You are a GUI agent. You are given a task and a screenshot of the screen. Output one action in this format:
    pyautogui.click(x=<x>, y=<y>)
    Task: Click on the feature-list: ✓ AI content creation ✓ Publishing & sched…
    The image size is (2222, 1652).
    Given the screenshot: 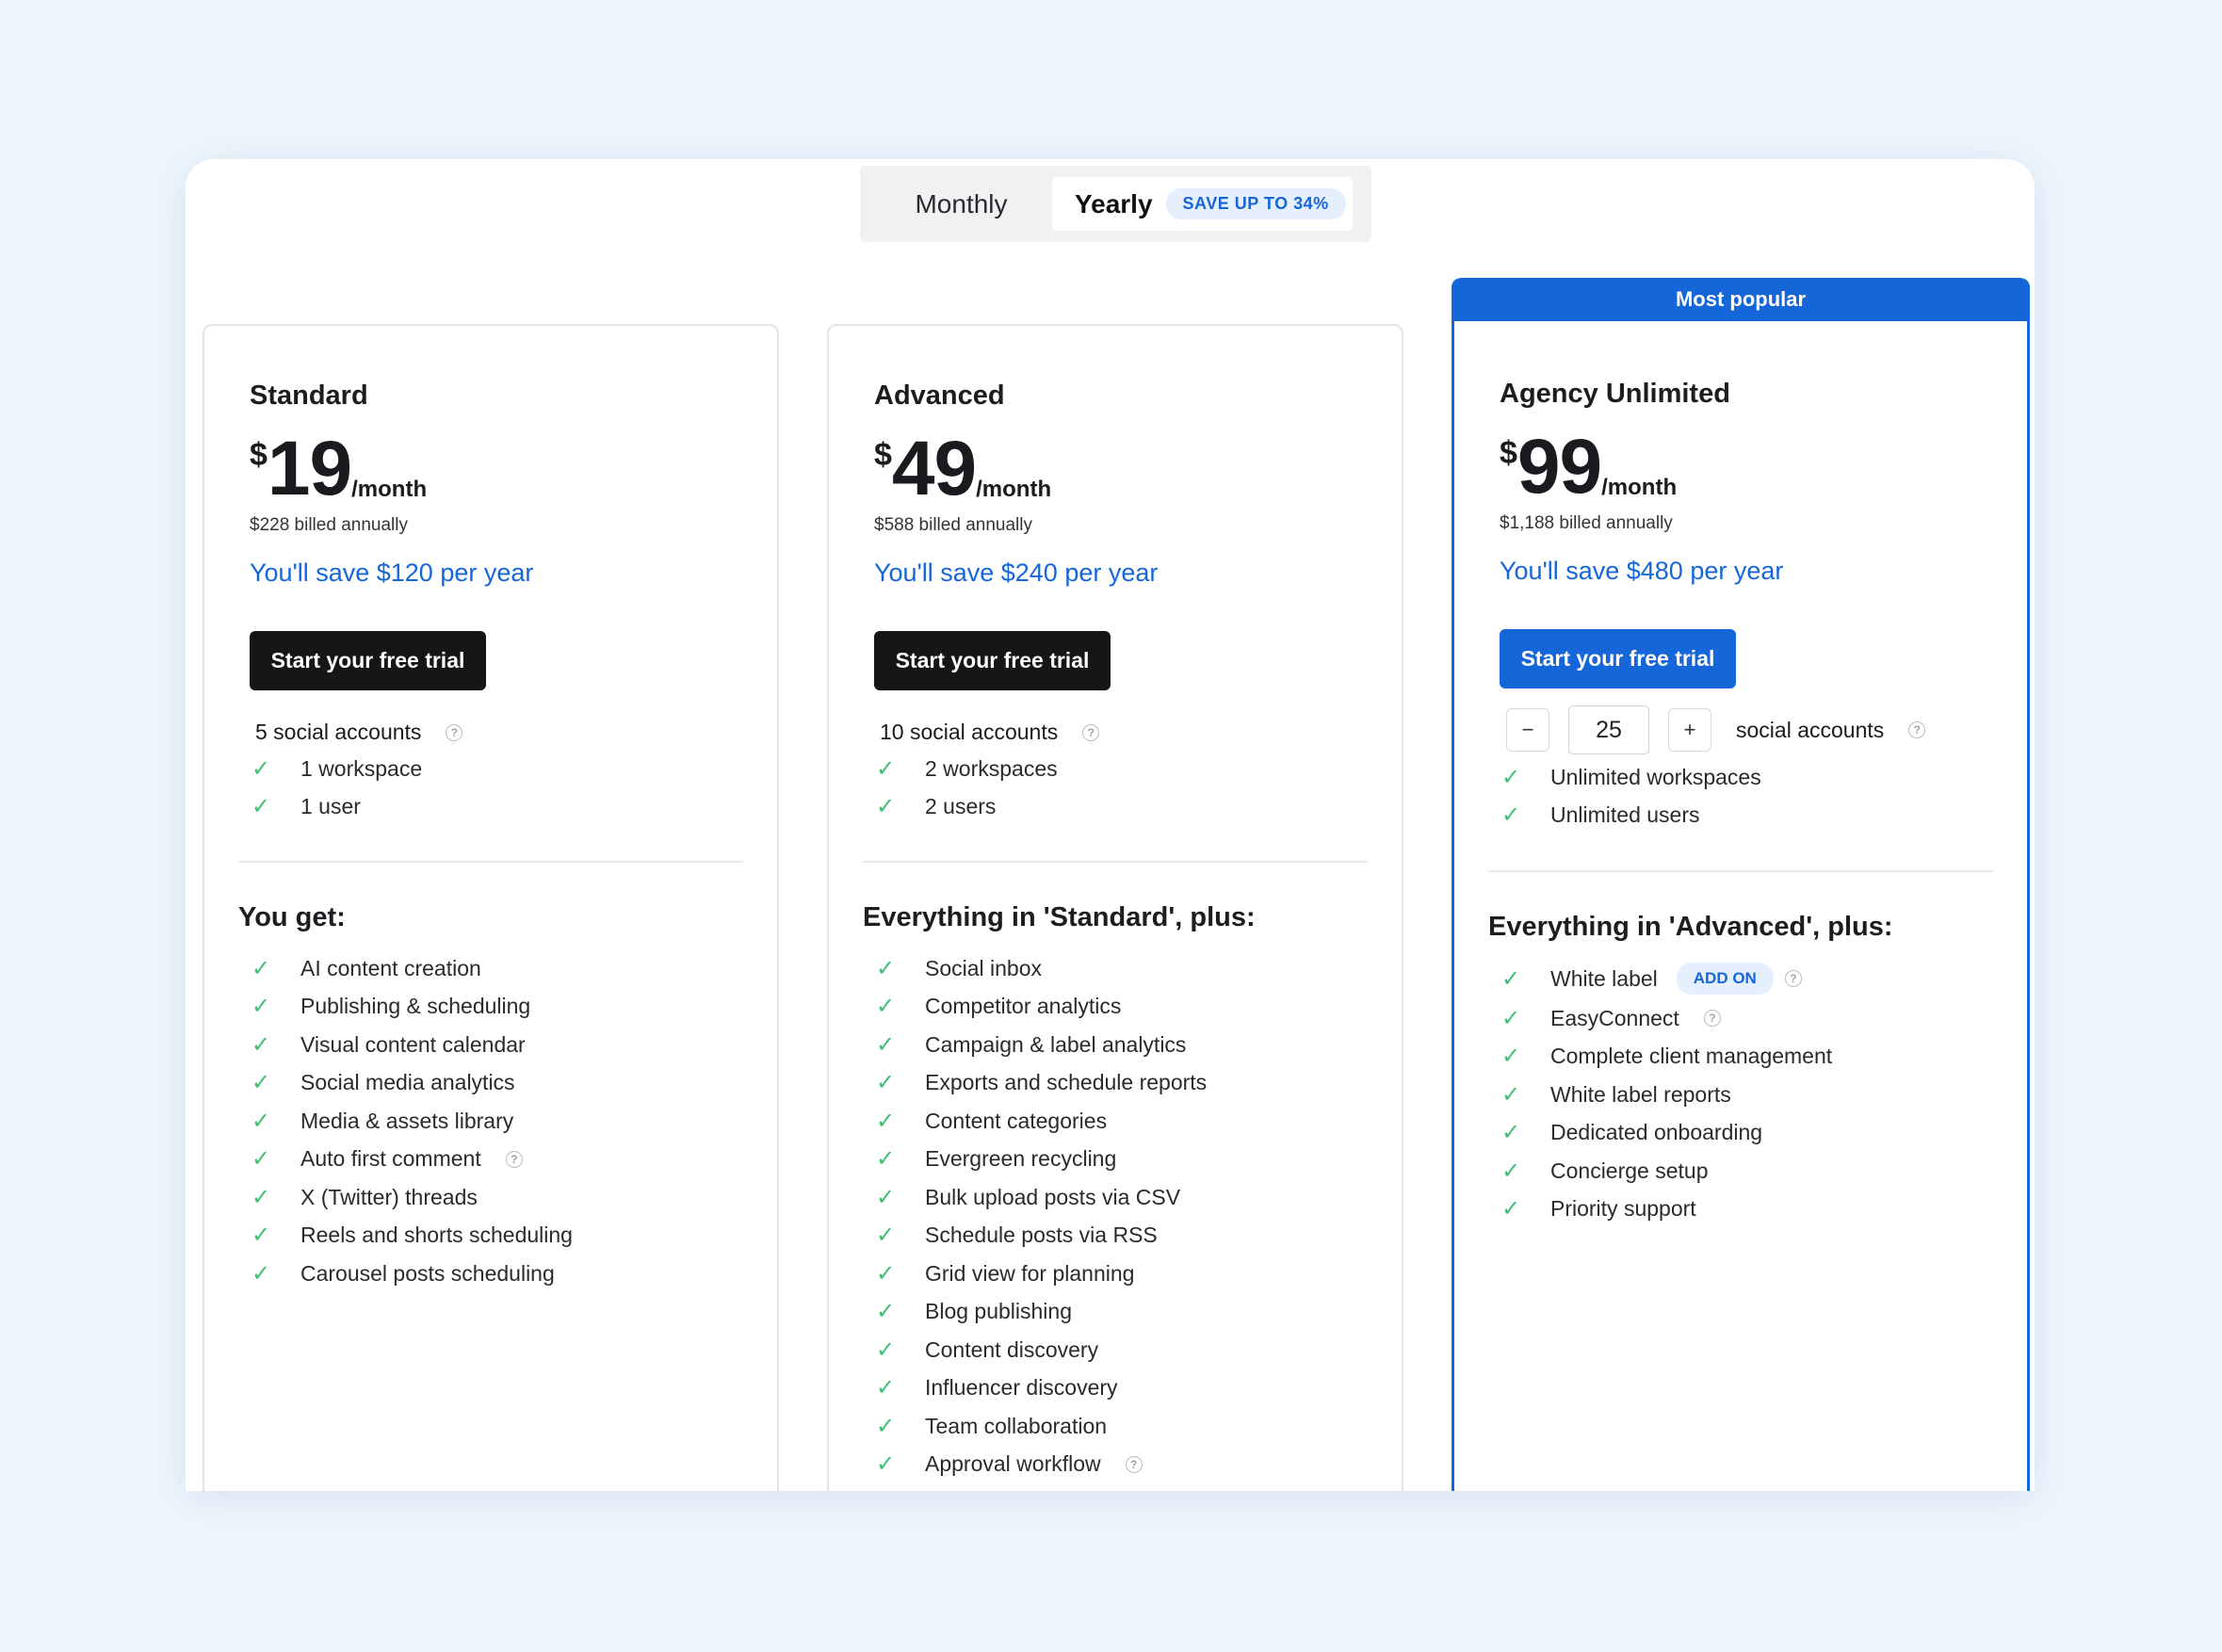 What is the action you would take?
    pyautogui.click(x=411, y=1121)
    